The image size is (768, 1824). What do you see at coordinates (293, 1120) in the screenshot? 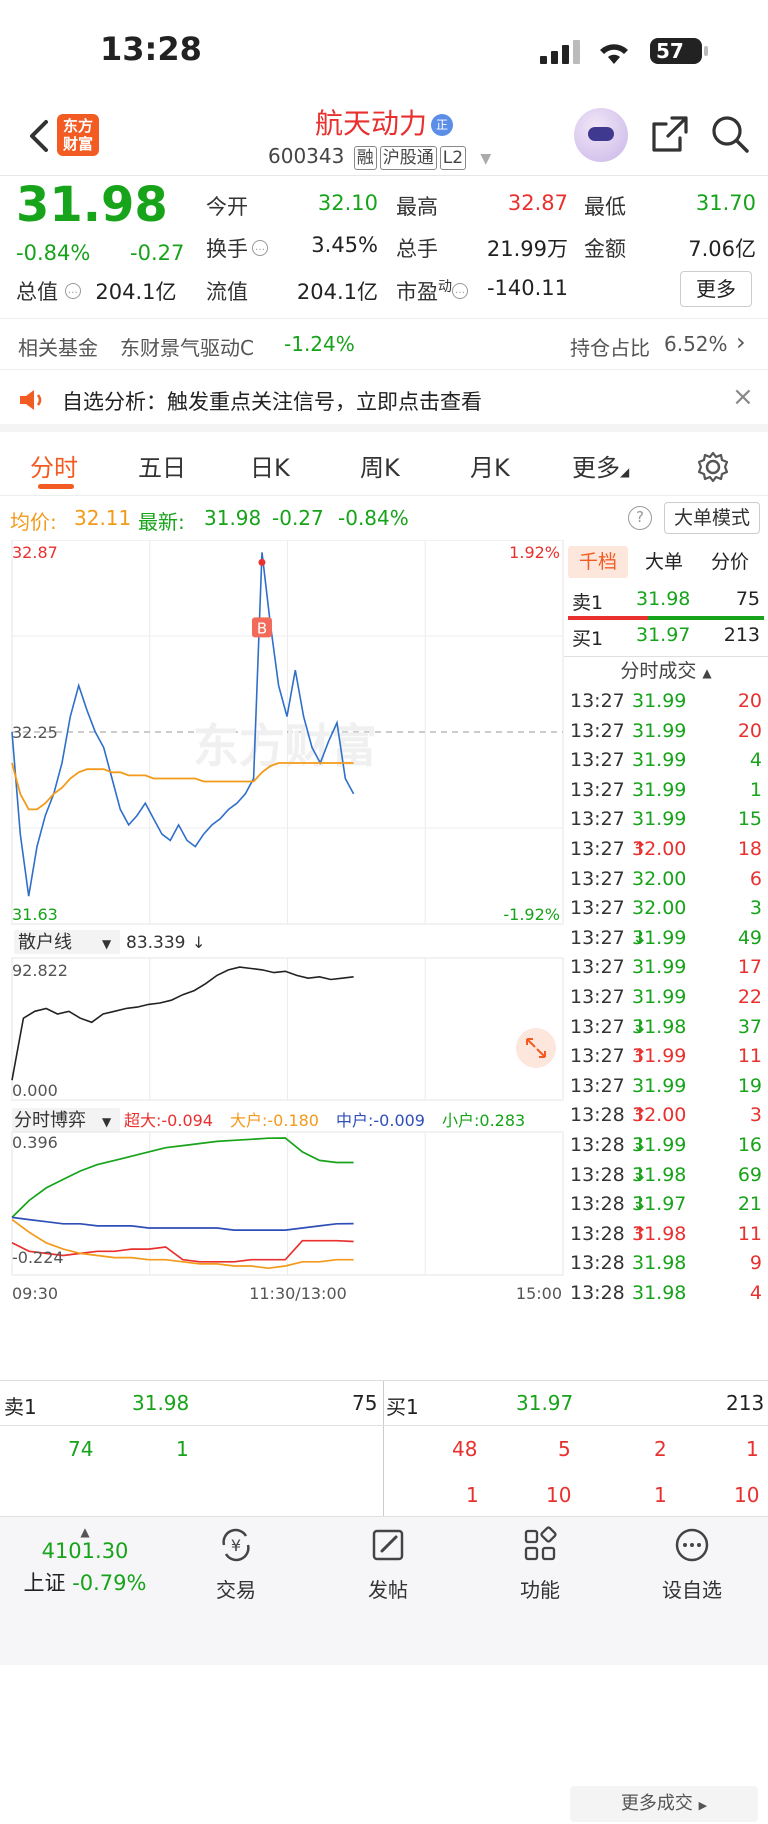
I see `legend-value: -0.180` at bounding box center [293, 1120].